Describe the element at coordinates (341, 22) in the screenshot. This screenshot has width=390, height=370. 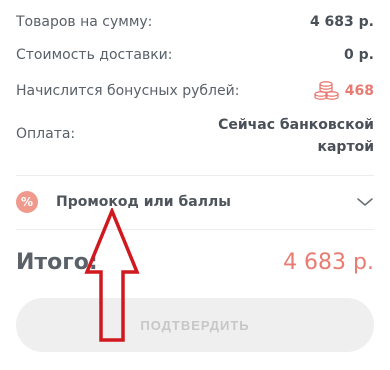
I see `goods-sum-value: 4 683 р.` at that location.